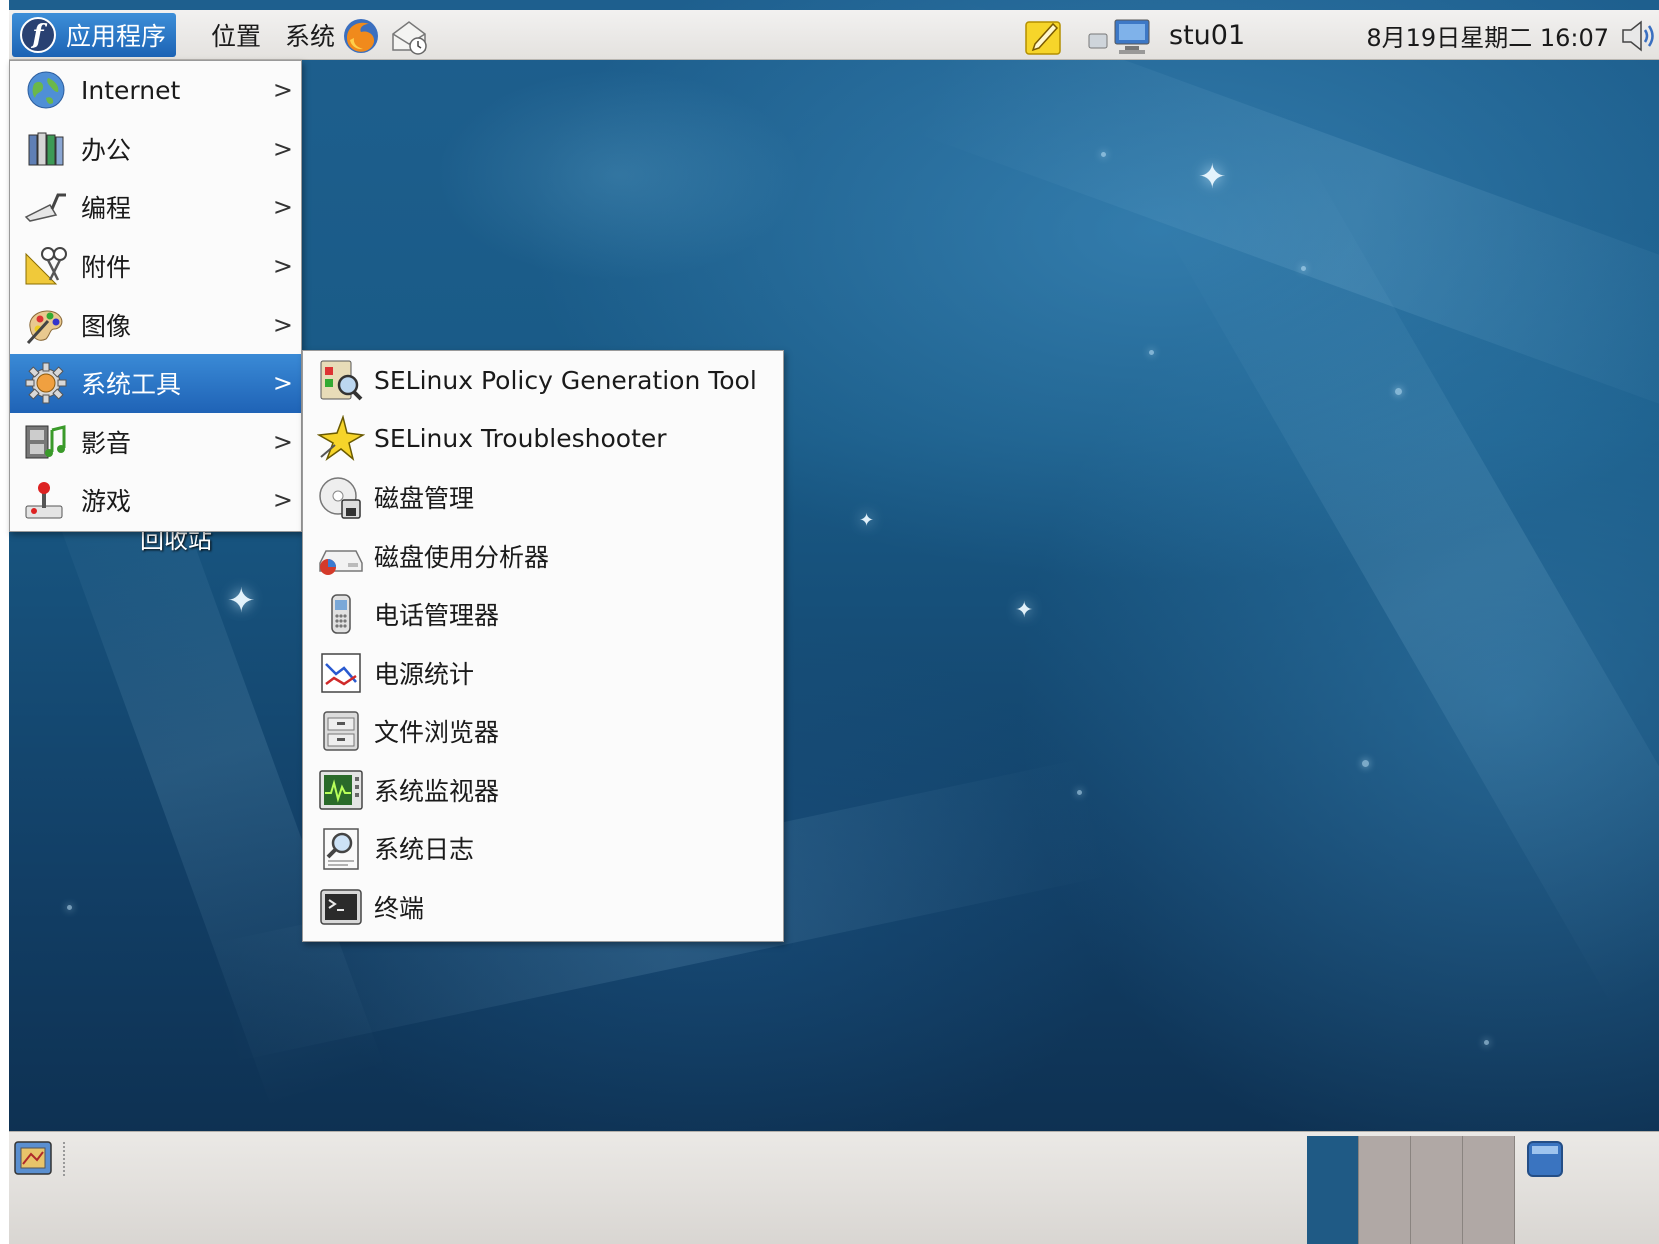 This screenshot has width=1659, height=1244. I want to click on log-icon, so click(341, 848).